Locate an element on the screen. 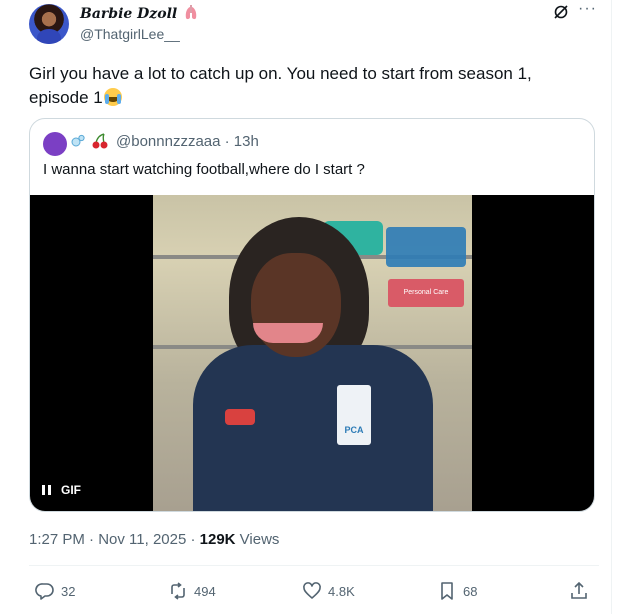 The height and width of the screenshot is (614, 623). pause-icon is located at coordinates (46, 490).